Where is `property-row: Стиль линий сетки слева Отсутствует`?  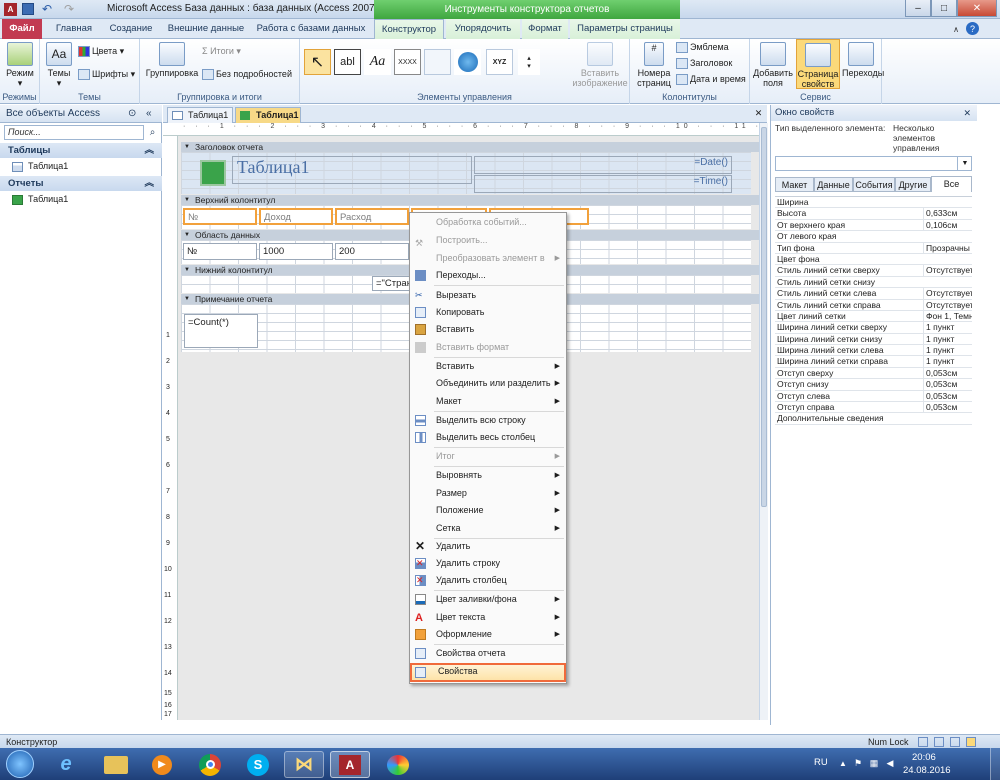
property-row: Стиль линий сетки слева Отсутствует is located at coordinates (873, 294).